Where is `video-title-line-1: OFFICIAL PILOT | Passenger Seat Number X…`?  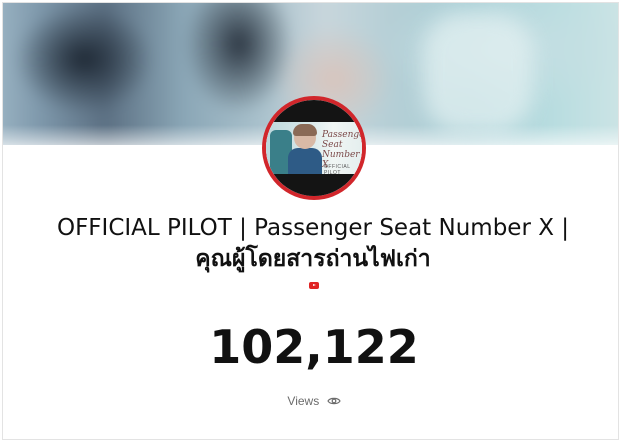
video-title-line-1: OFFICIAL PILOT | Passenger Seat Number X… is located at coordinates (313, 228).